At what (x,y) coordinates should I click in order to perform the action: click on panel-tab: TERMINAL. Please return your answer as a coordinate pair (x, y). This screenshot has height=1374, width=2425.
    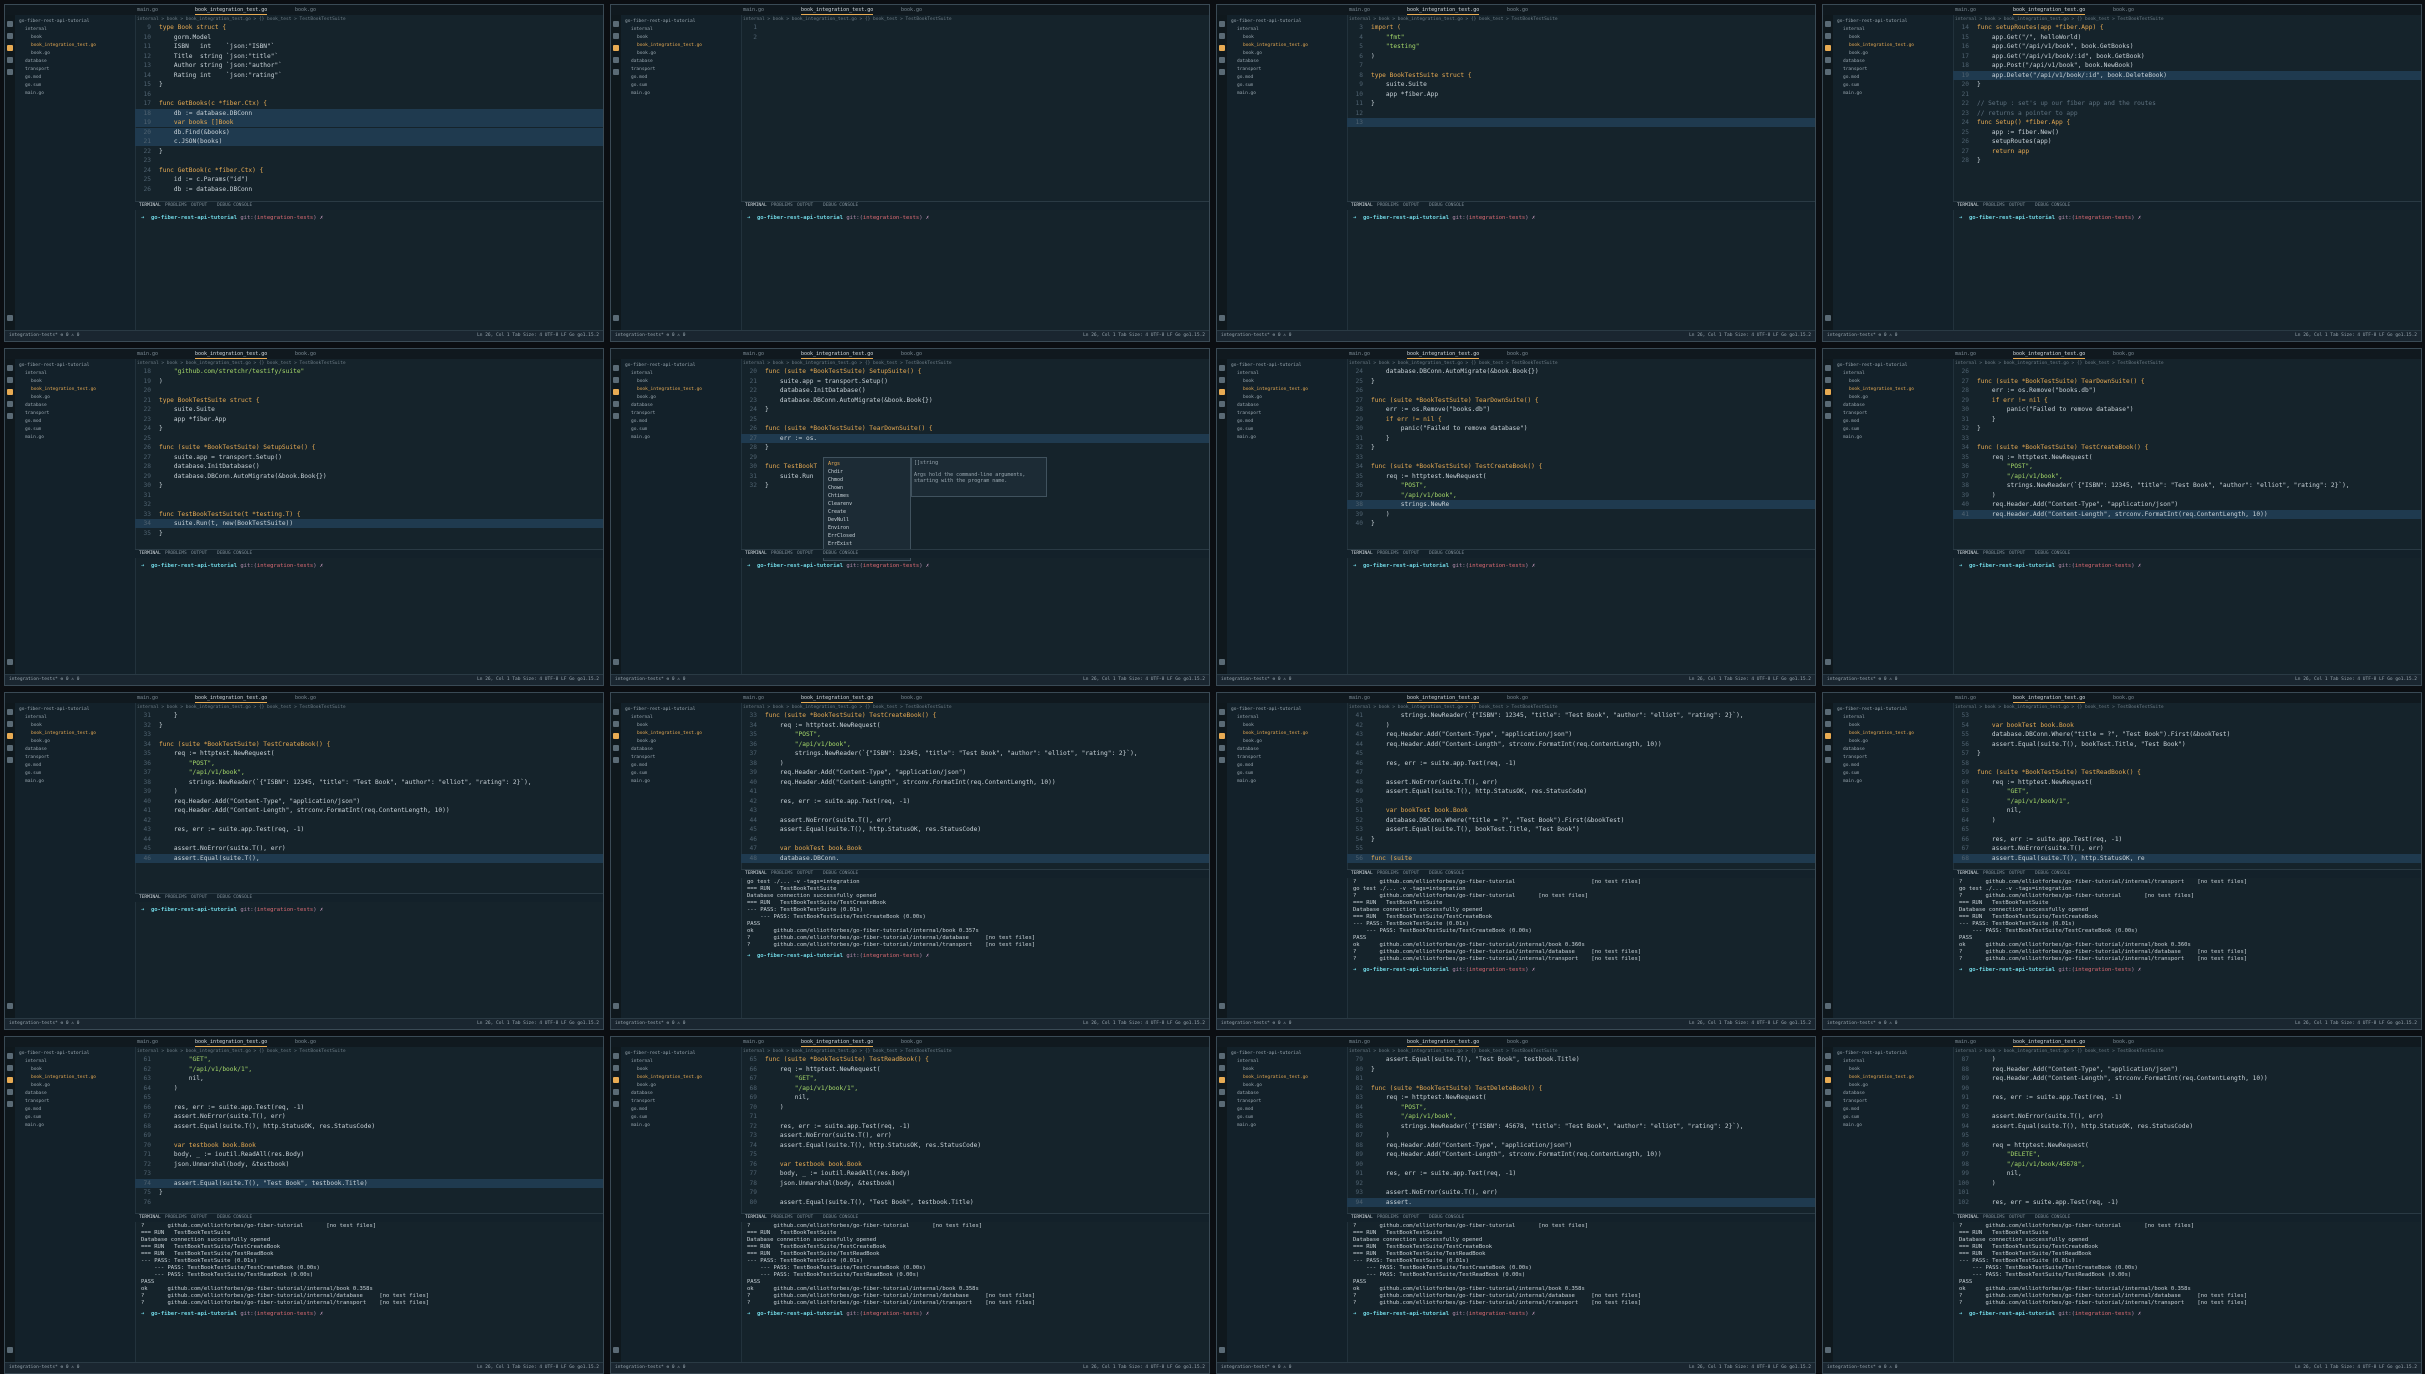
    Looking at the image, I should click on (756, 1217).